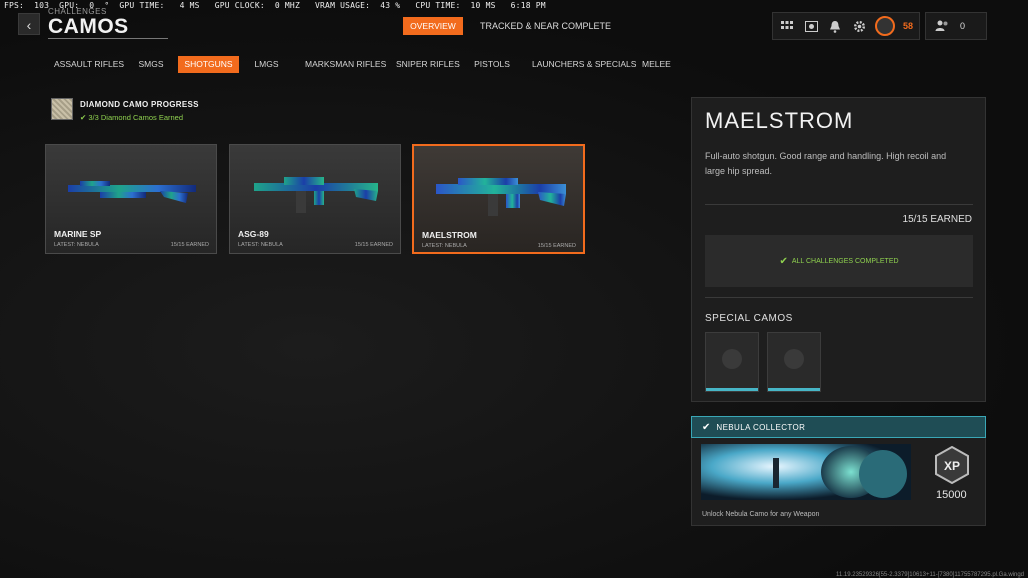  I want to click on progress-title: DIAMOND CAMO PROGRESS, so click(139, 104).